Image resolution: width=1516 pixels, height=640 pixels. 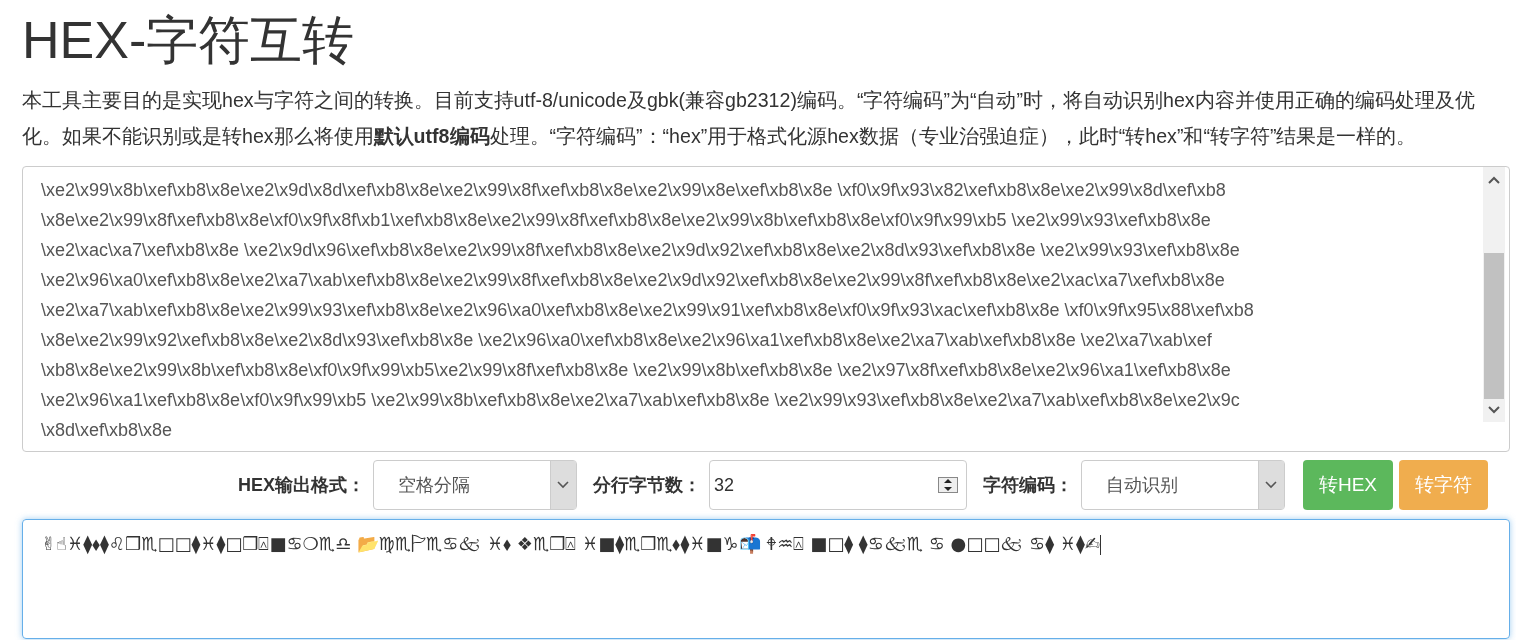 What do you see at coordinates (947, 485) in the screenshot?
I see `spinner-icon` at bounding box center [947, 485].